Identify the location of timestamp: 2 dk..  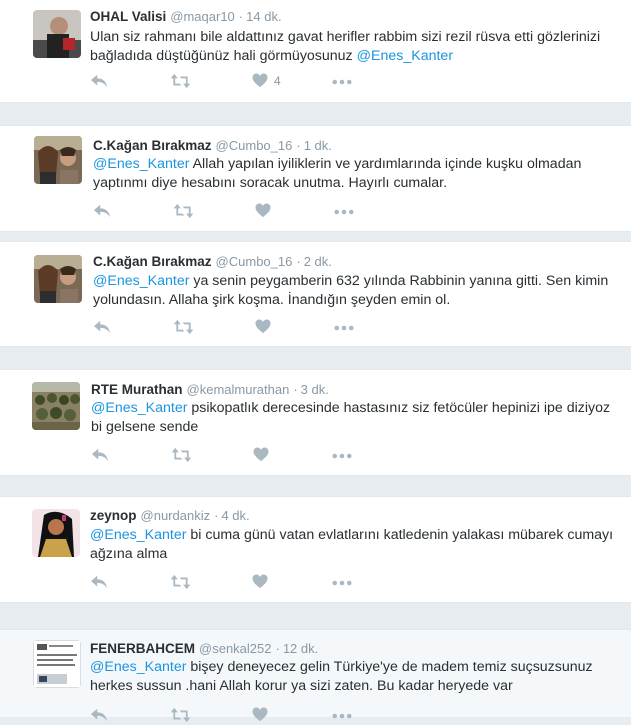
(318, 261).